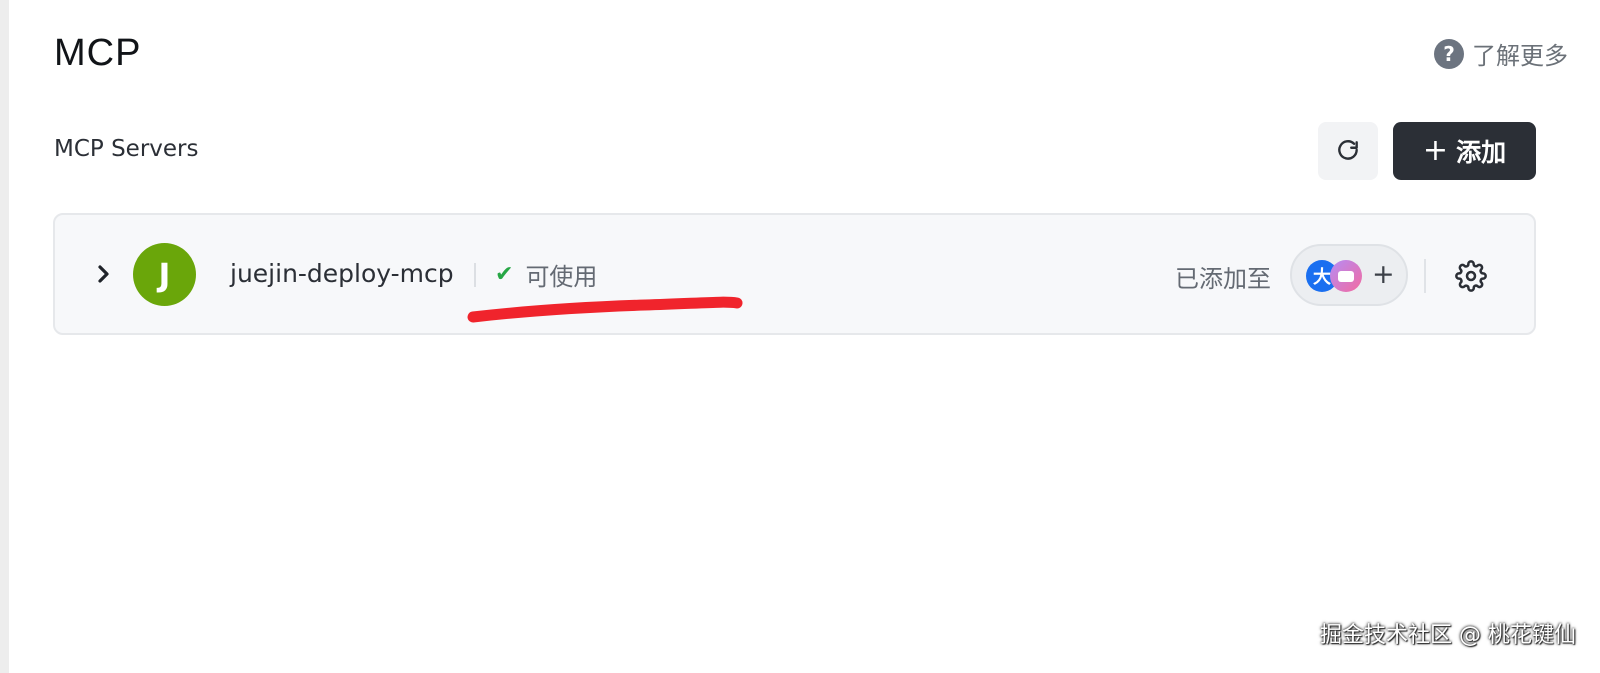  I want to click on watermark: 掘金技术社区 @ 桃花键仙, so click(1448, 635).